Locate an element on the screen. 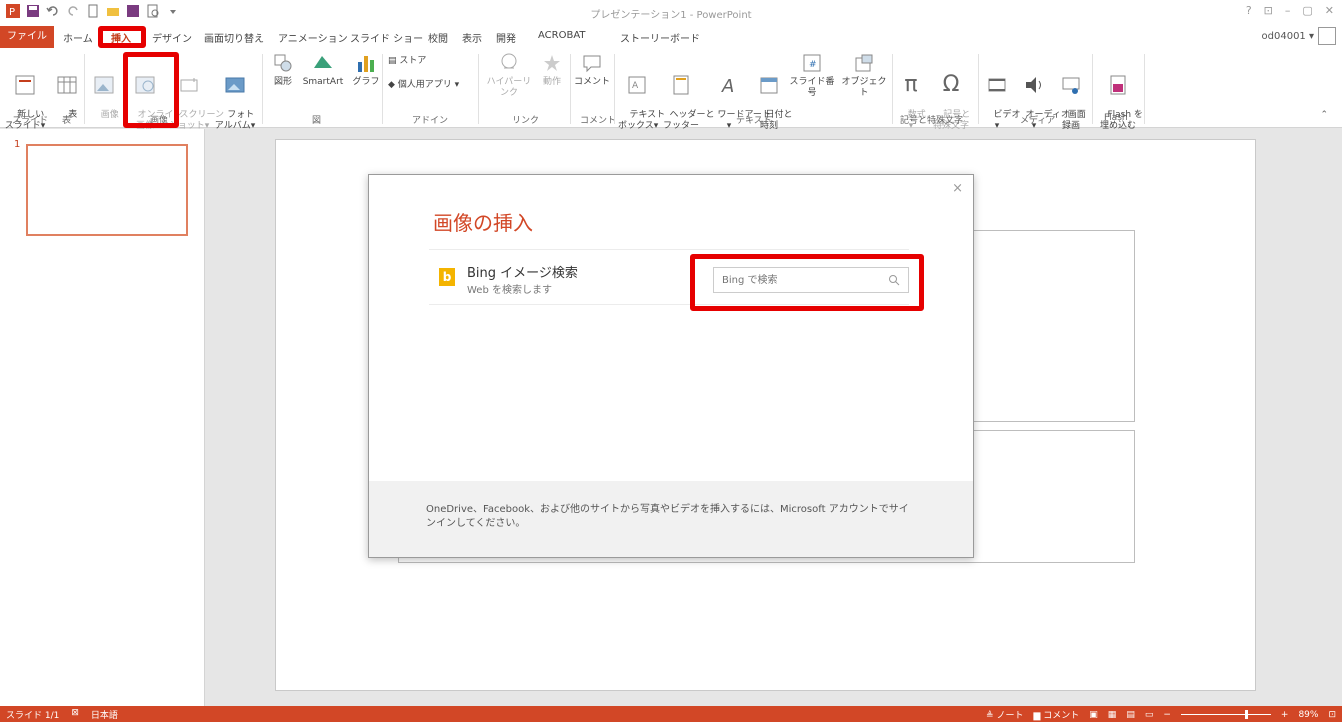  title-bar: P プレゼンテーション1 - PowerPoint ? ⊡ – ▢ ✕ is located at coordinates (671, 13).